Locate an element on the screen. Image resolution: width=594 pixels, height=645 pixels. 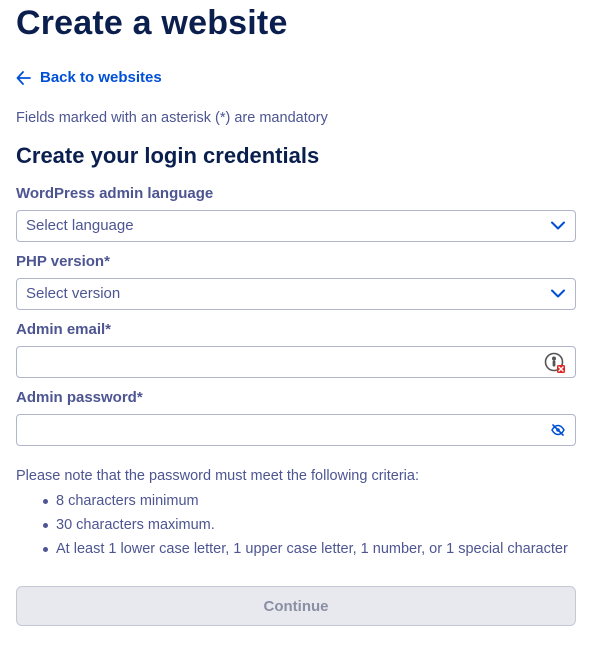
language-select: Select language is located at coordinates (296, 226).